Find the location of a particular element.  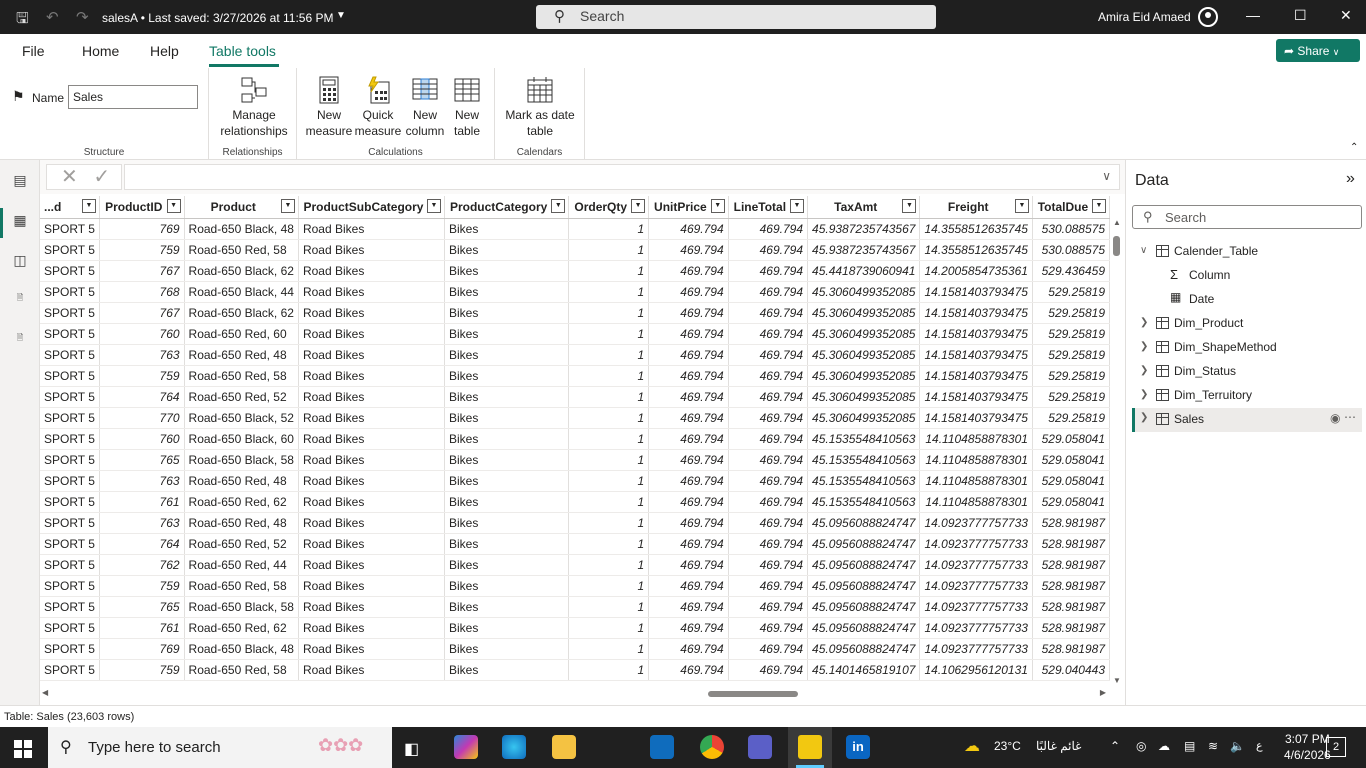

redo-icon: ↷ is located at coordinates (82, 17).